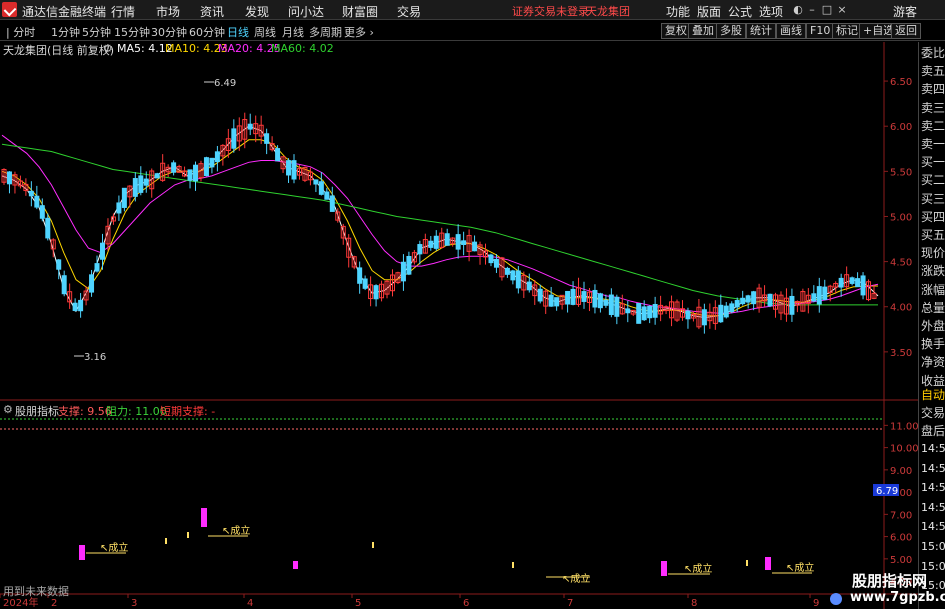 This screenshot has width=945, height=609. What do you see at coordinates (703, 31) in the screenshot?
I see `overlay-button: 叠加` at bounding box center [703, 31].